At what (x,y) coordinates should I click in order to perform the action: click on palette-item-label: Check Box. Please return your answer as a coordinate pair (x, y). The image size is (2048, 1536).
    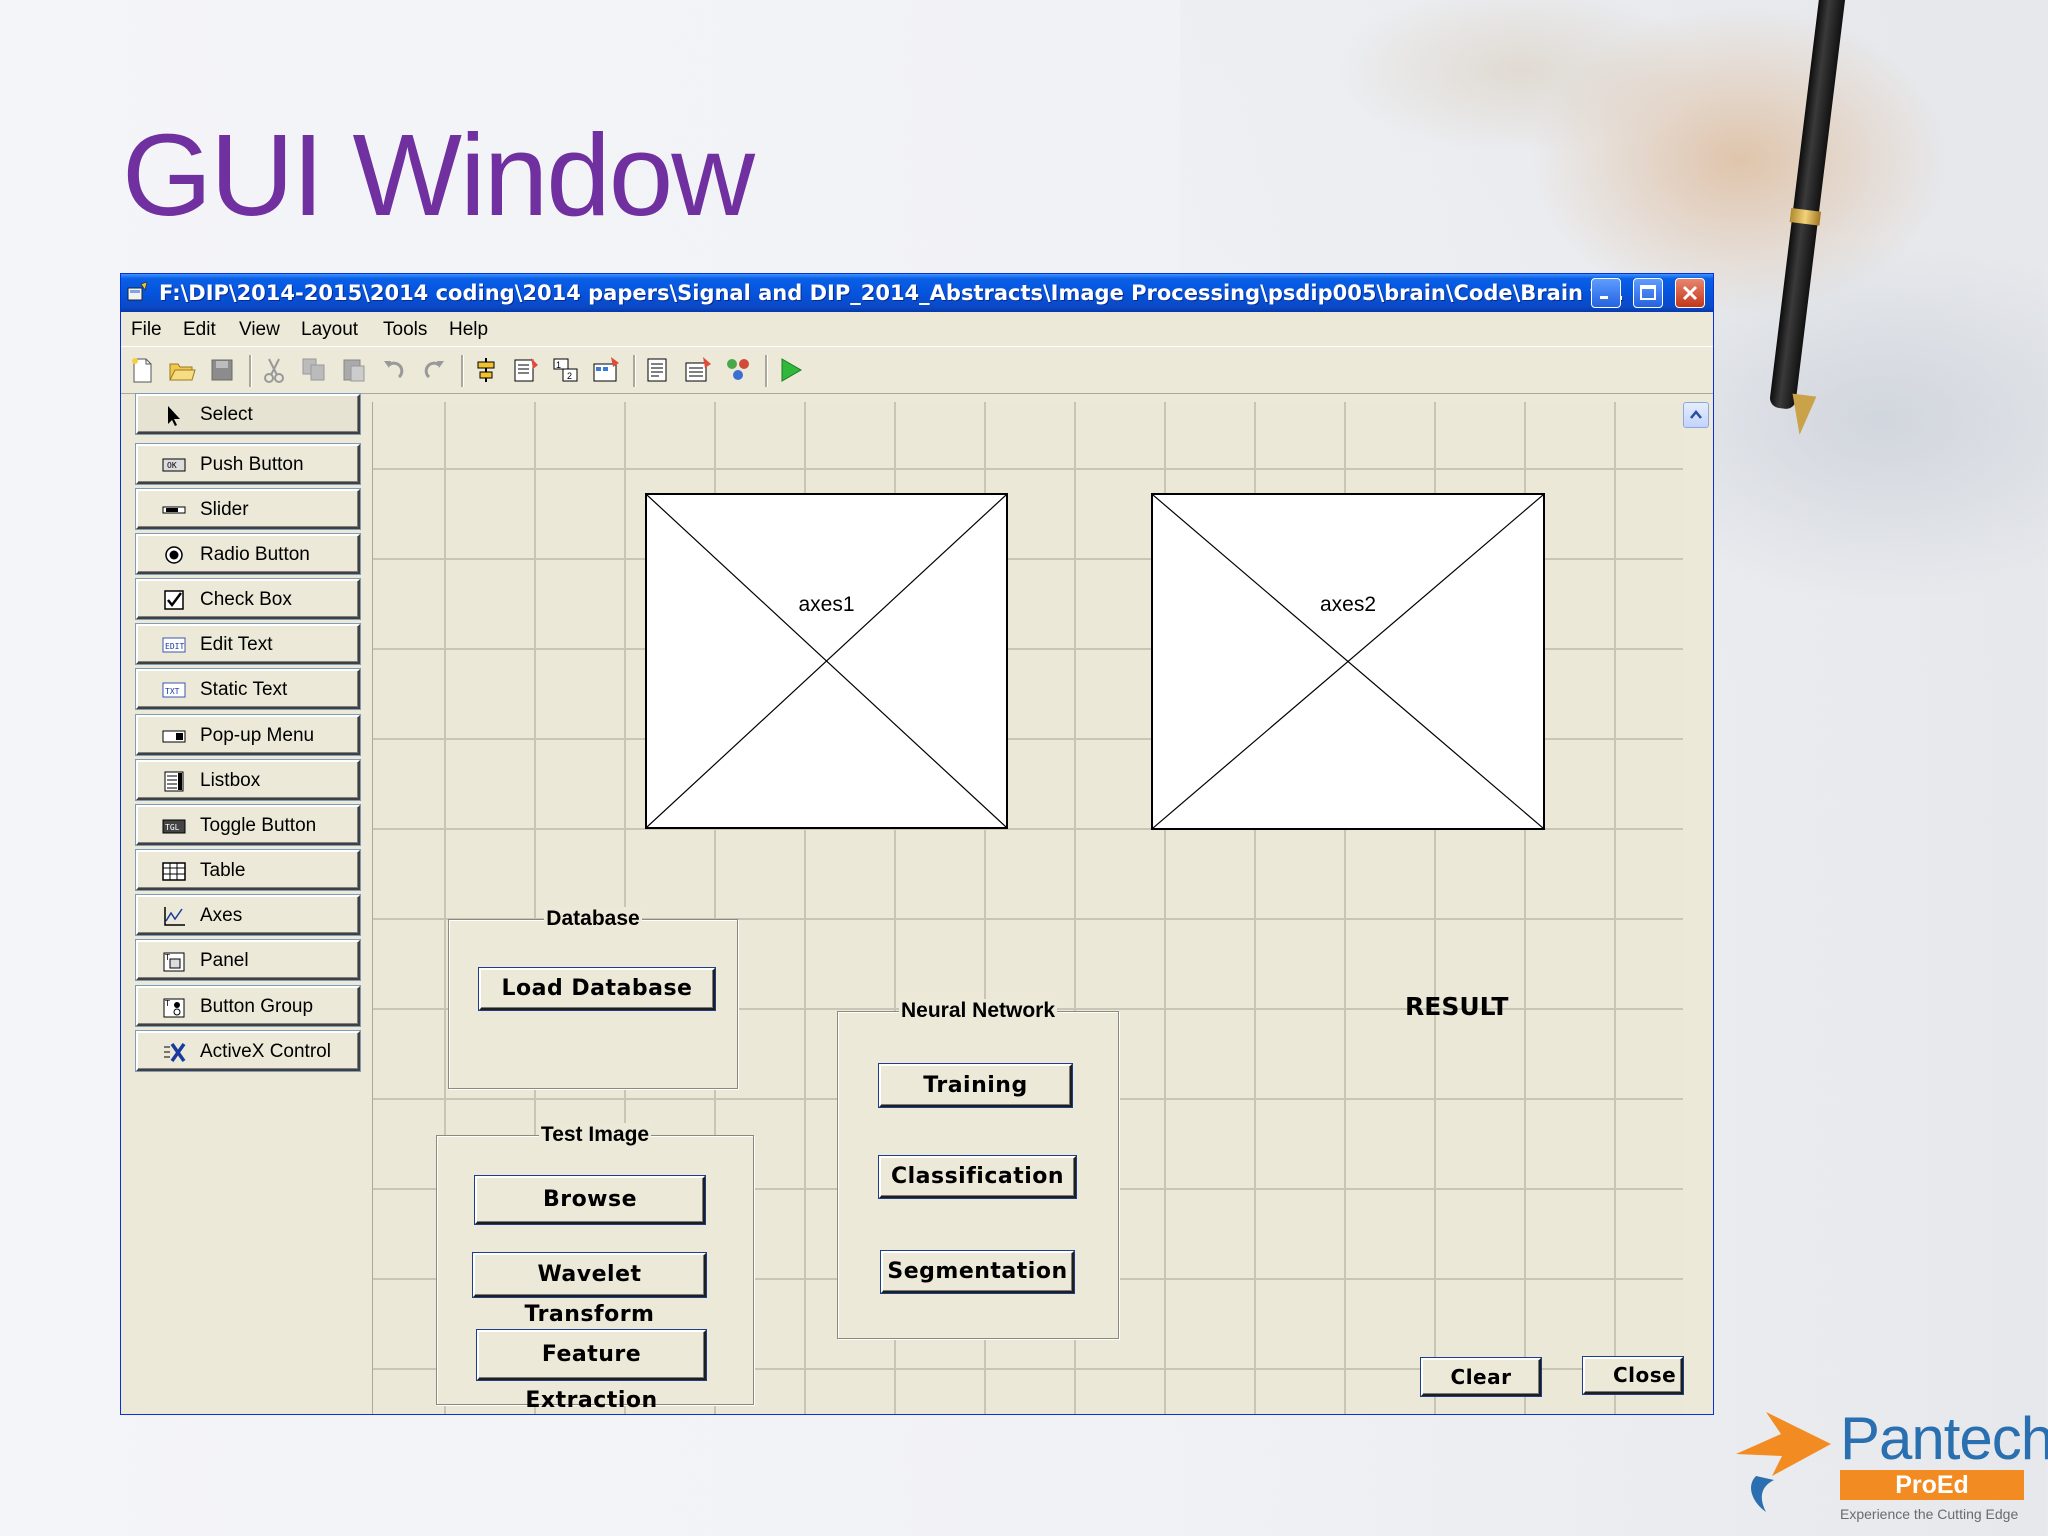
    Looking at the image, I should click on (246, 599).